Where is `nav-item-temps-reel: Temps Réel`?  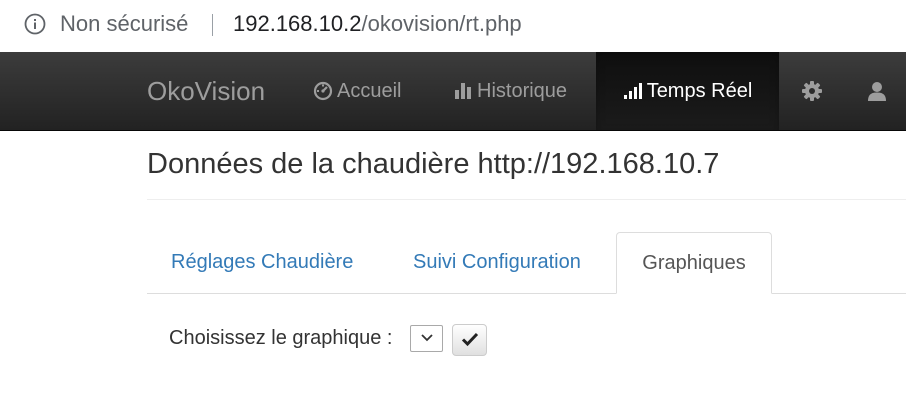 nav-item-temps-reel: Temps Réel is located at coordinates (687, 91).